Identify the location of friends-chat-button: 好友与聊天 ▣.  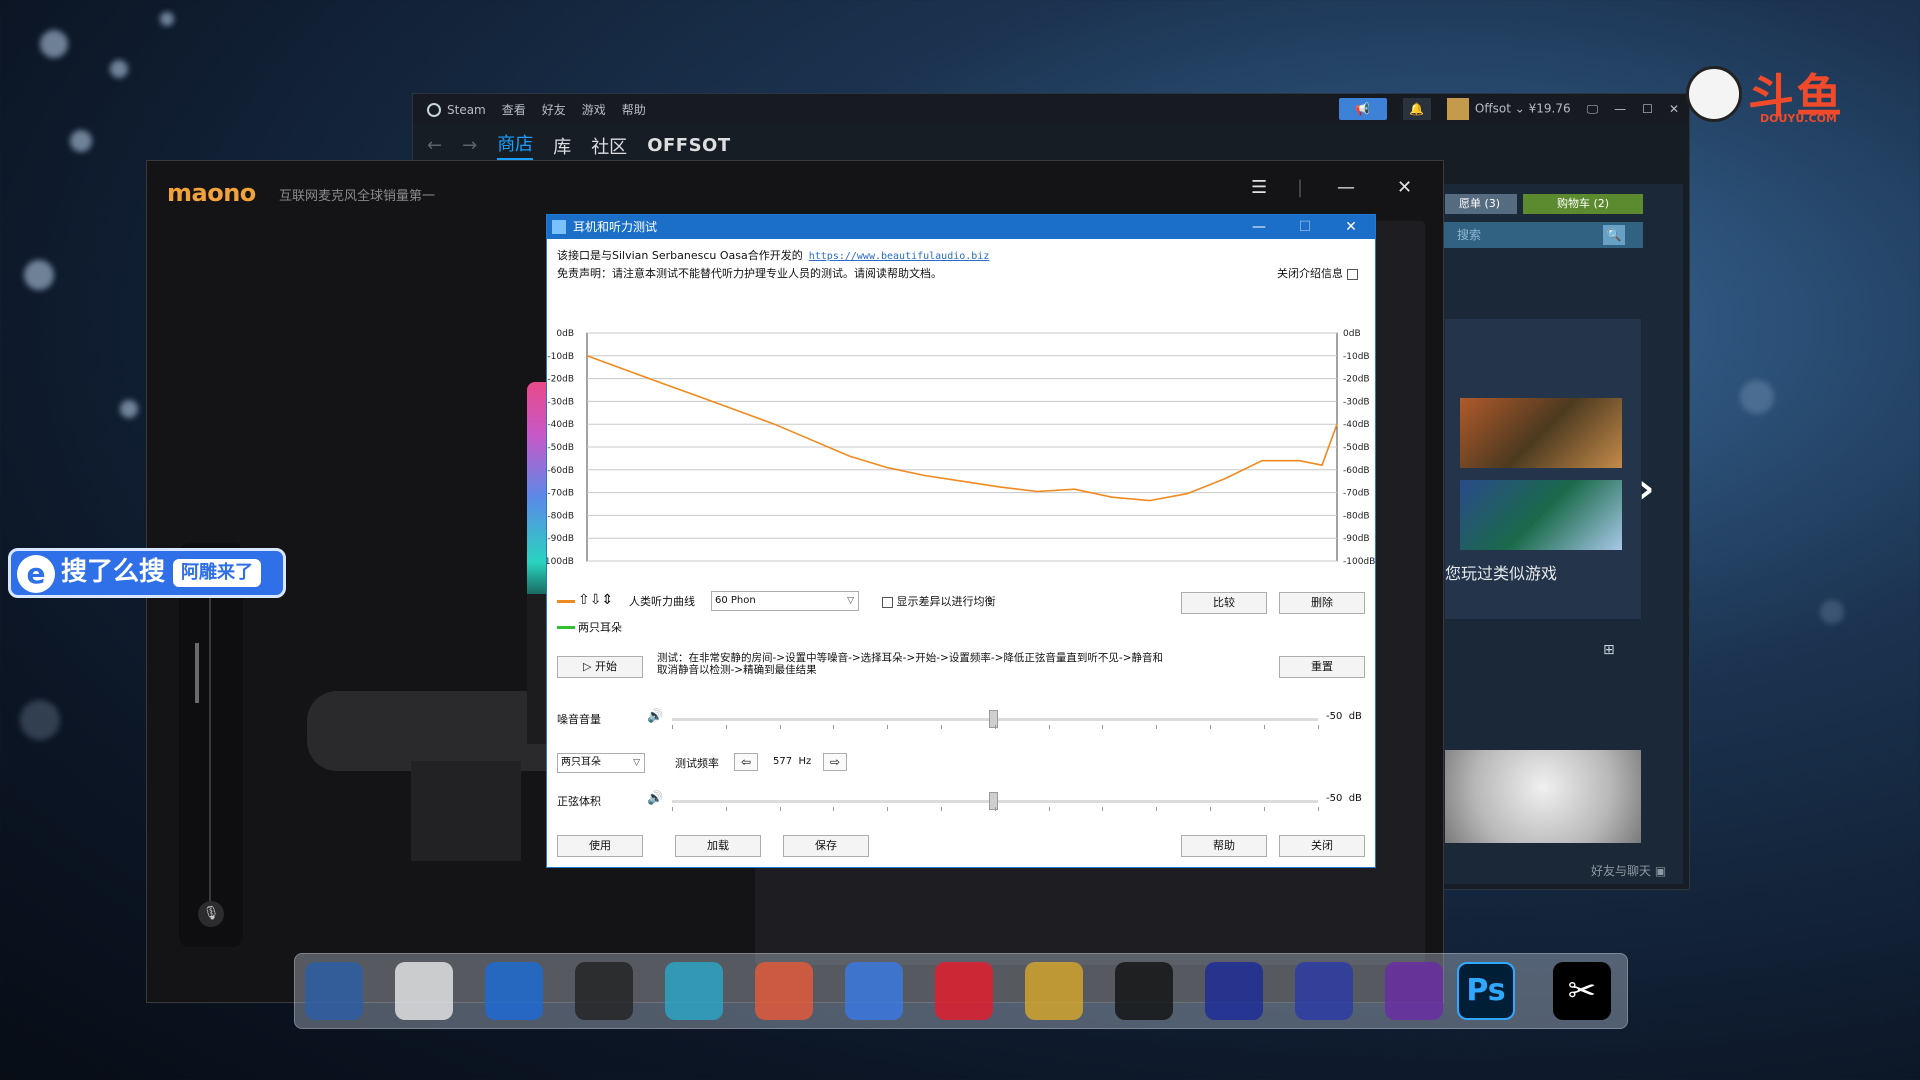
(1628, 870).